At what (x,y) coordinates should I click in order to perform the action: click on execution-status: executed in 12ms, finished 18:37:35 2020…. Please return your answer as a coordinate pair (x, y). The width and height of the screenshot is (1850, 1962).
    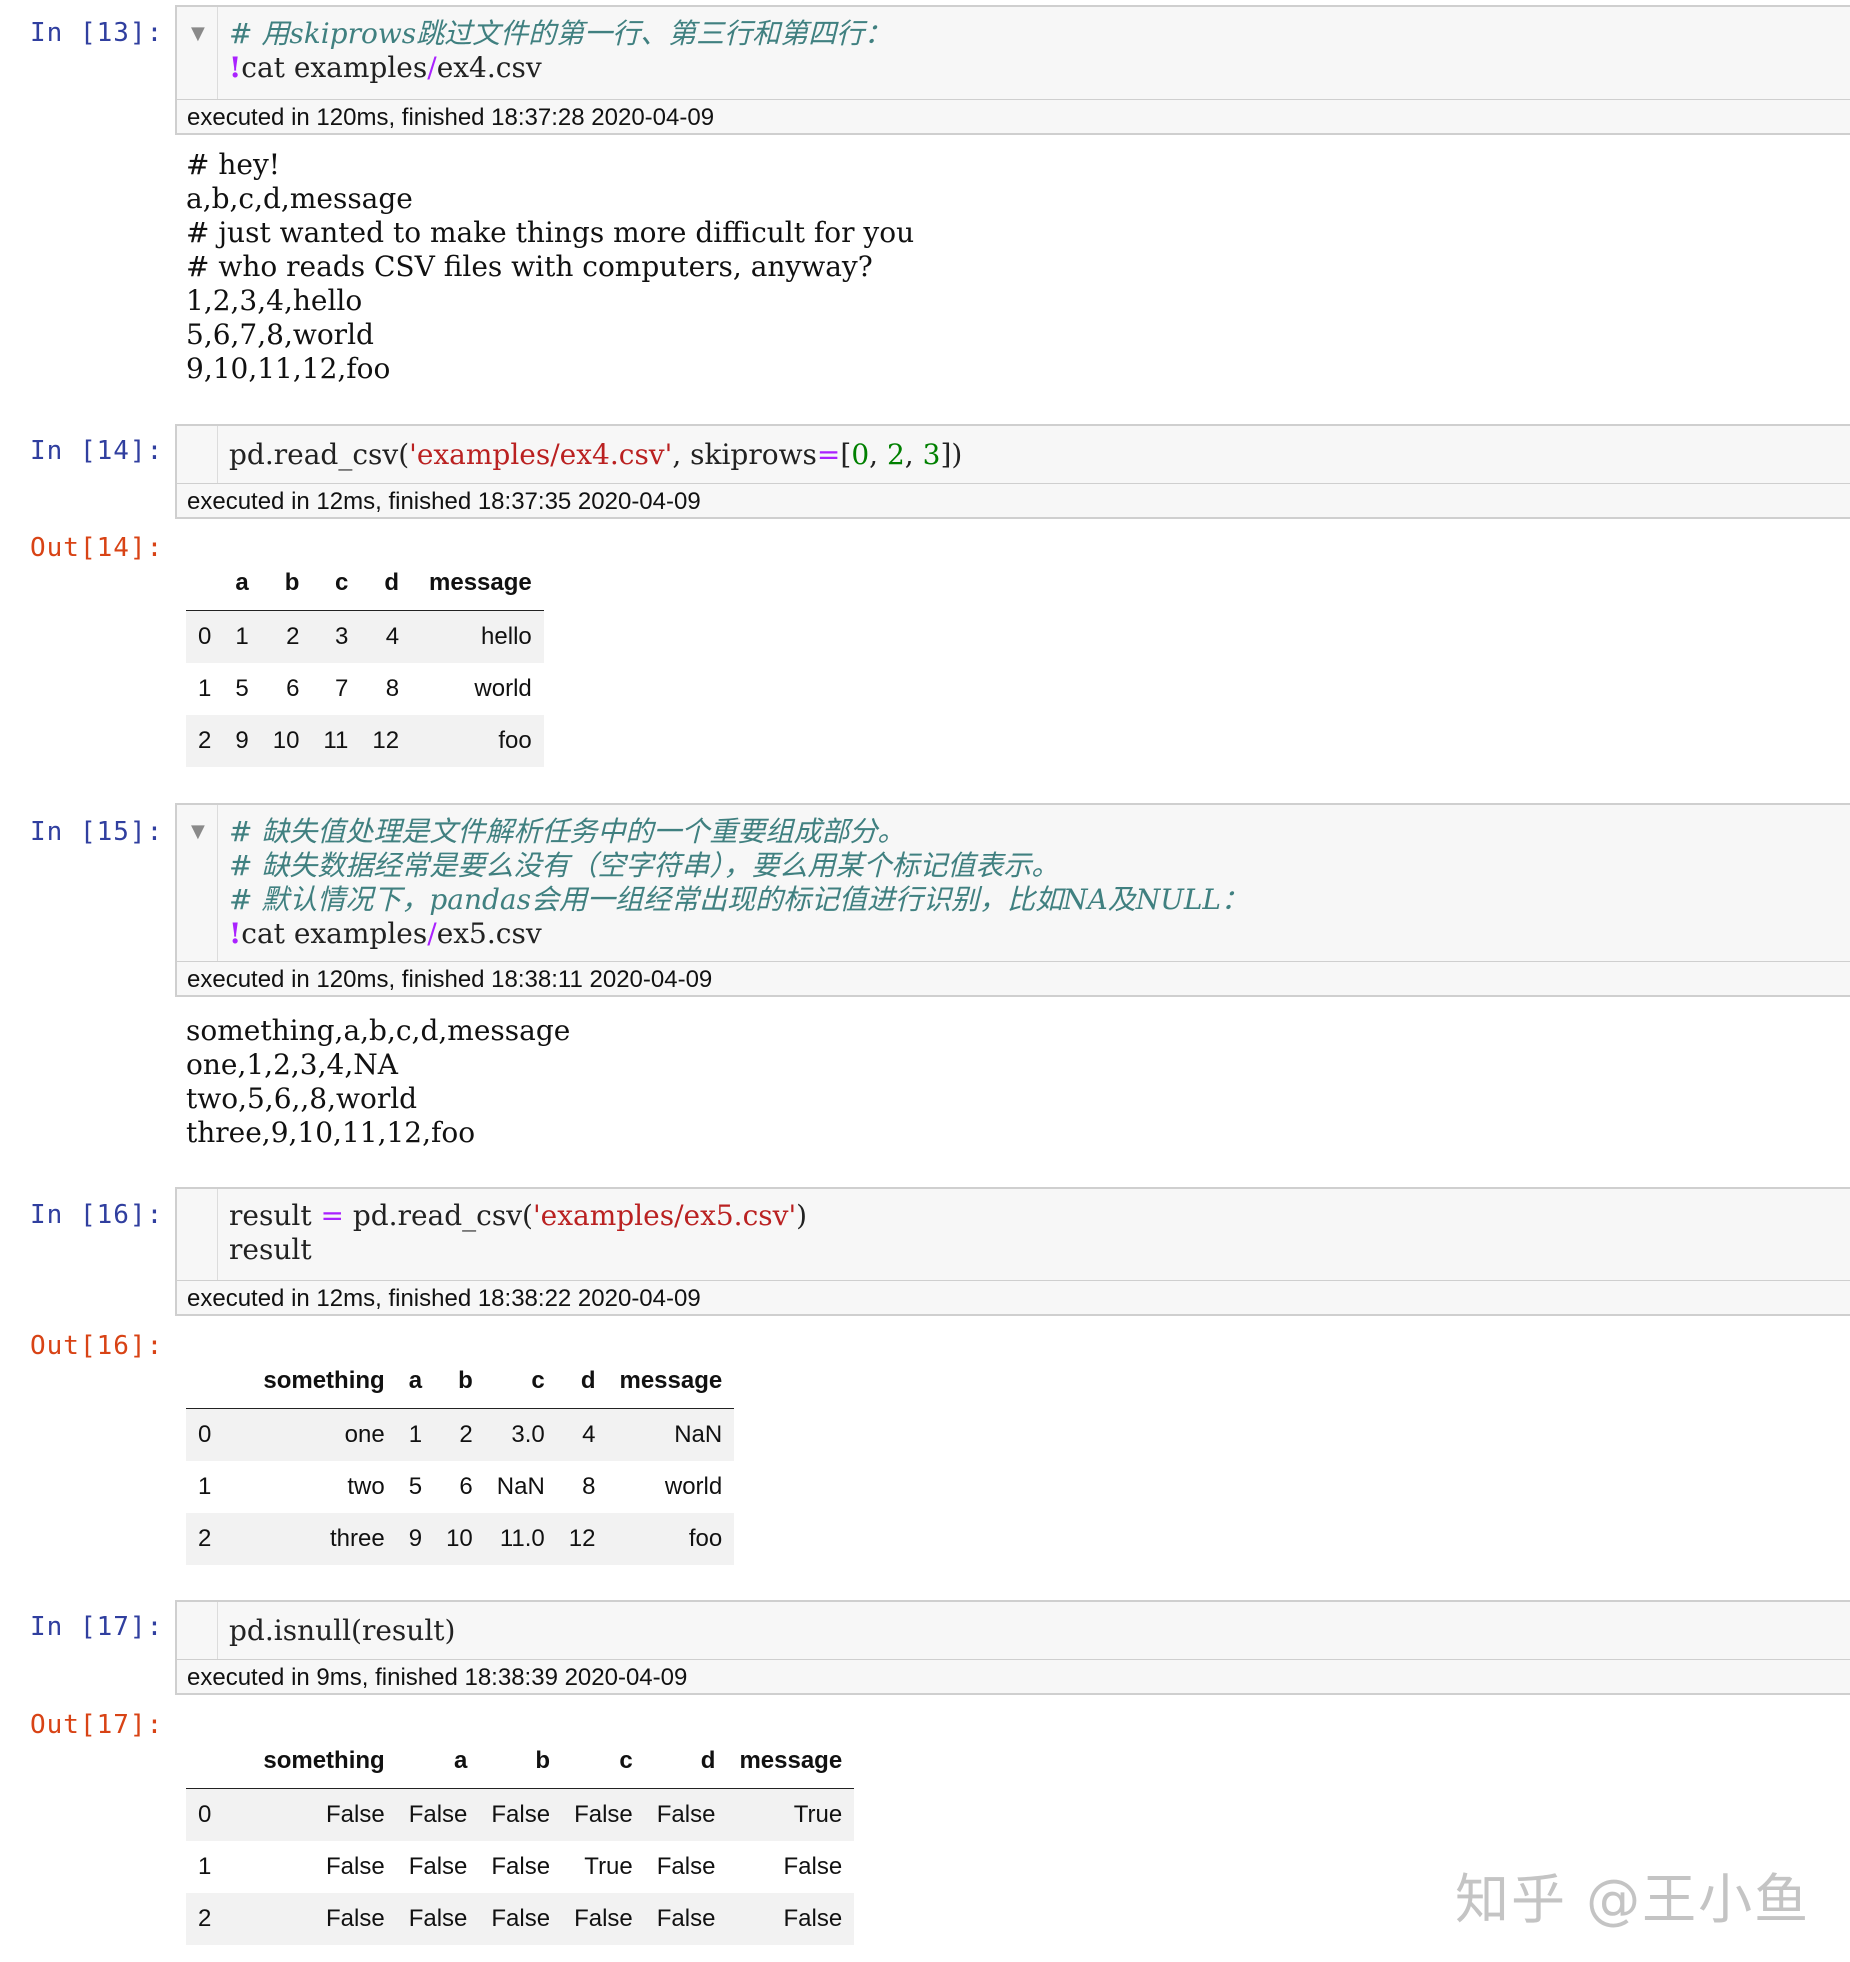
    Looking at the image, I should click on (1012, 501).